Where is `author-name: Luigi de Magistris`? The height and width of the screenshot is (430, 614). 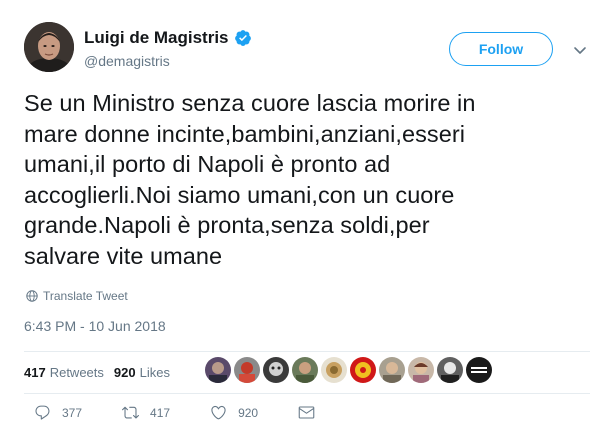
author-name: Luigi de Magistris is located at coordinates (156, 38).